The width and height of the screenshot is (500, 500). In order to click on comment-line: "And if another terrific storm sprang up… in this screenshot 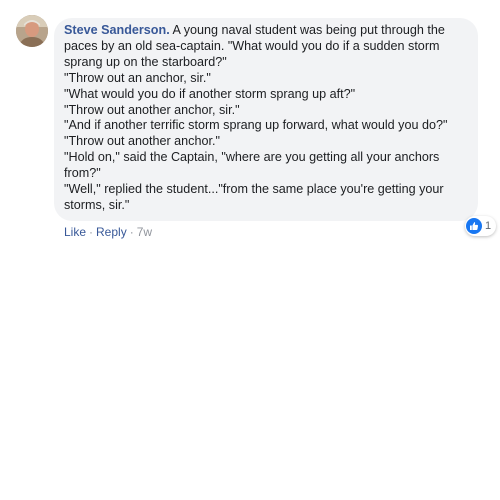, I will do `click(256, 125)`.